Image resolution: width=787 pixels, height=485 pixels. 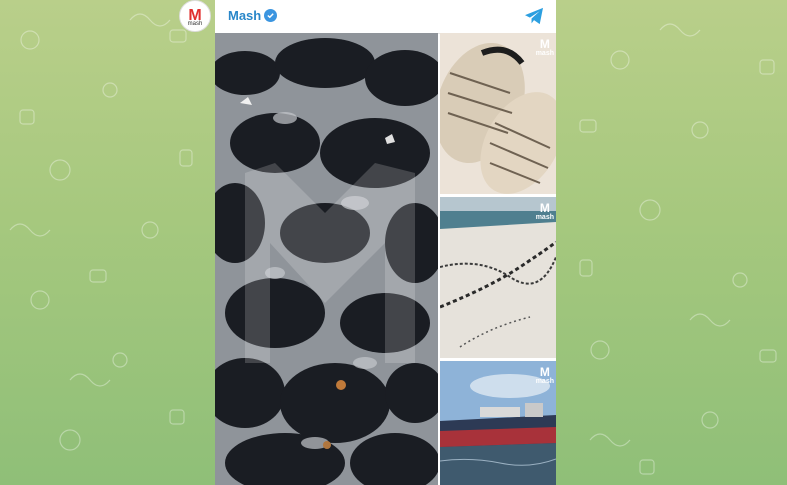 I want to click on photo-oiled-shells: Mmash, so click(x=498, y=113).